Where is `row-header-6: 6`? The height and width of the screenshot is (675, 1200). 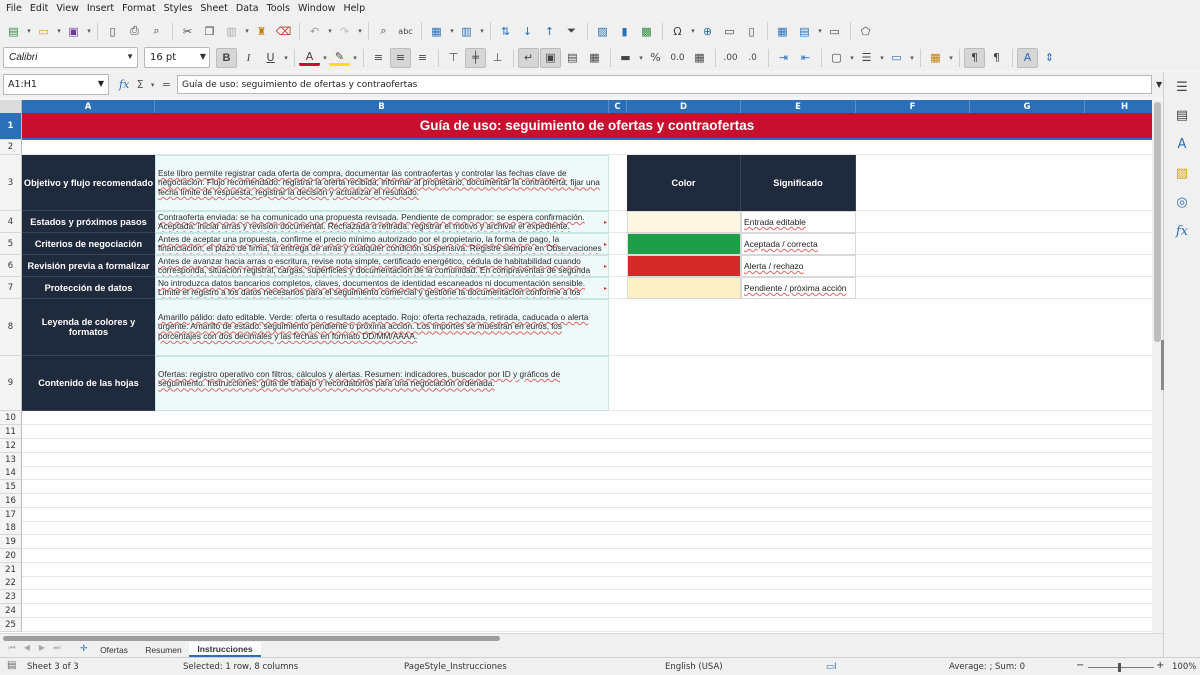 row-header-6: 6 is located at coordinates (11, 266).